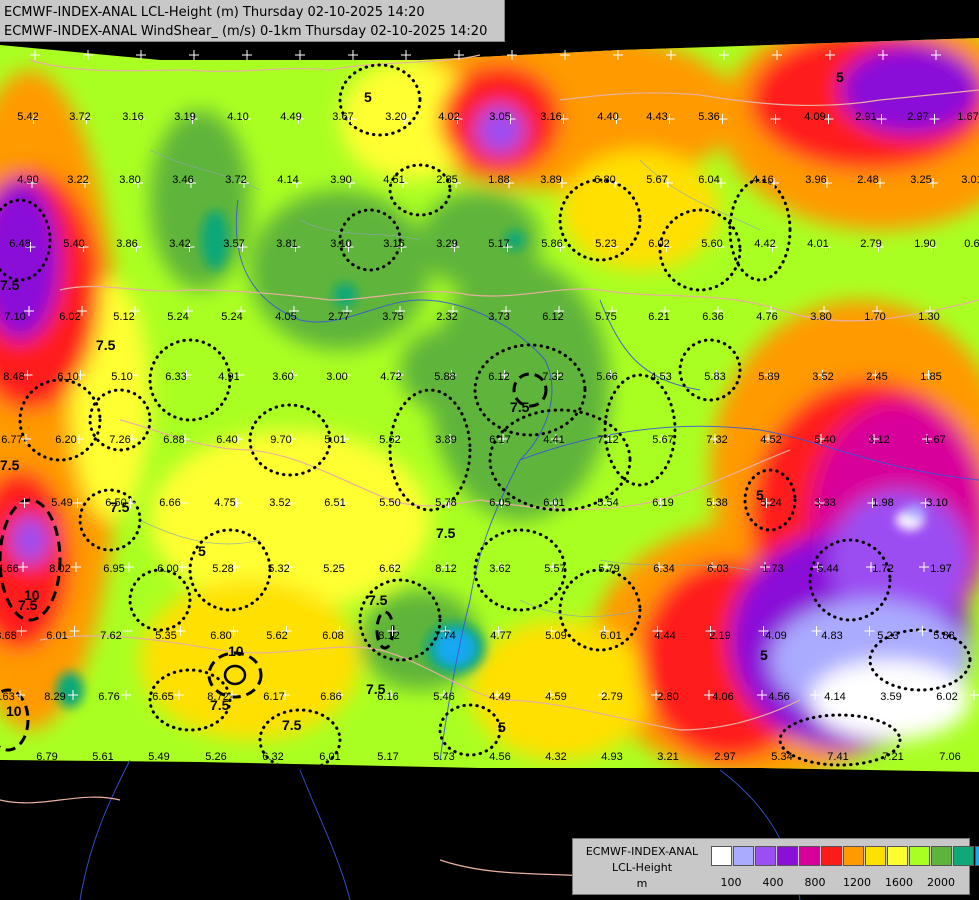 The height and width of the screenshot is (900, 979). I want to click on grid-value: 6.08, so click(332, 636).